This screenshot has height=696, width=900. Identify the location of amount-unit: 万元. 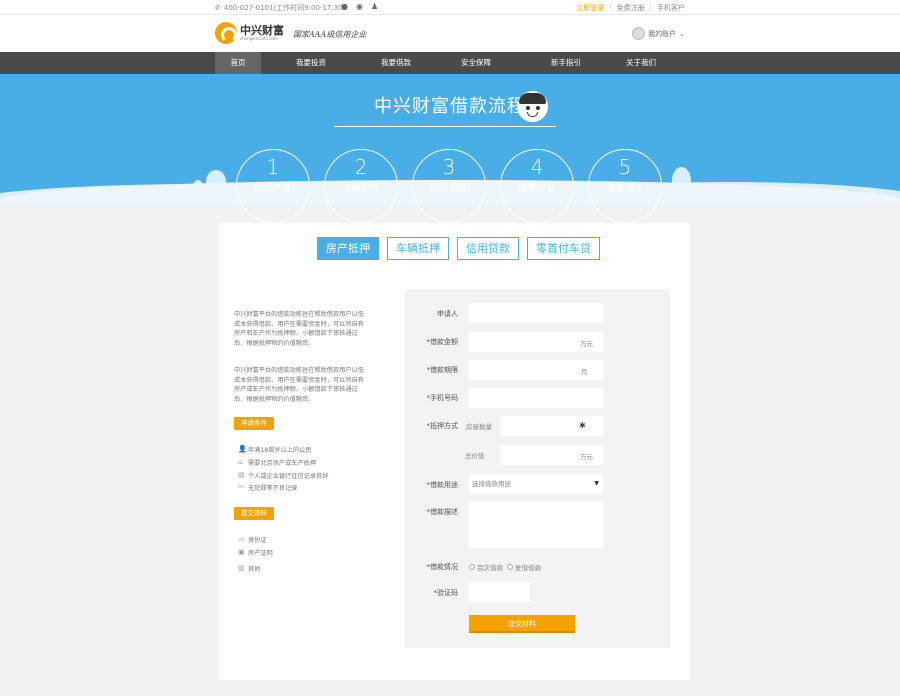
(586, 344).